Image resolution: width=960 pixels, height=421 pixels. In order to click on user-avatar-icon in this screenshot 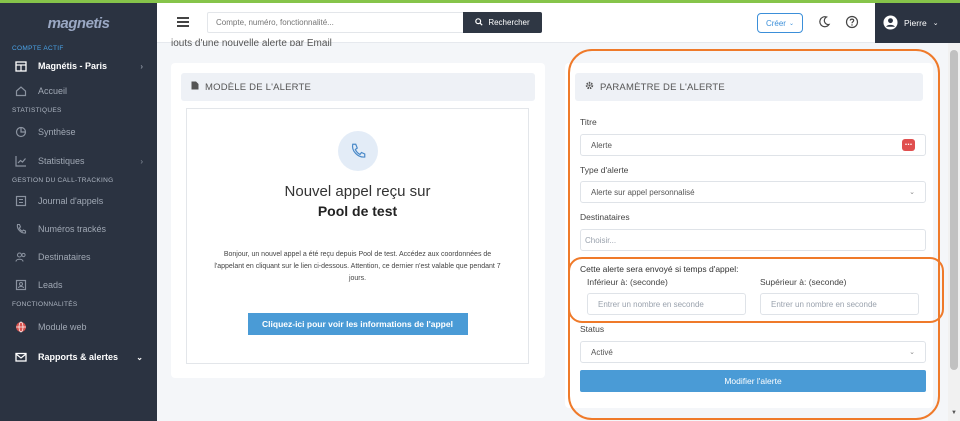, I will do `click(890, 23)`.